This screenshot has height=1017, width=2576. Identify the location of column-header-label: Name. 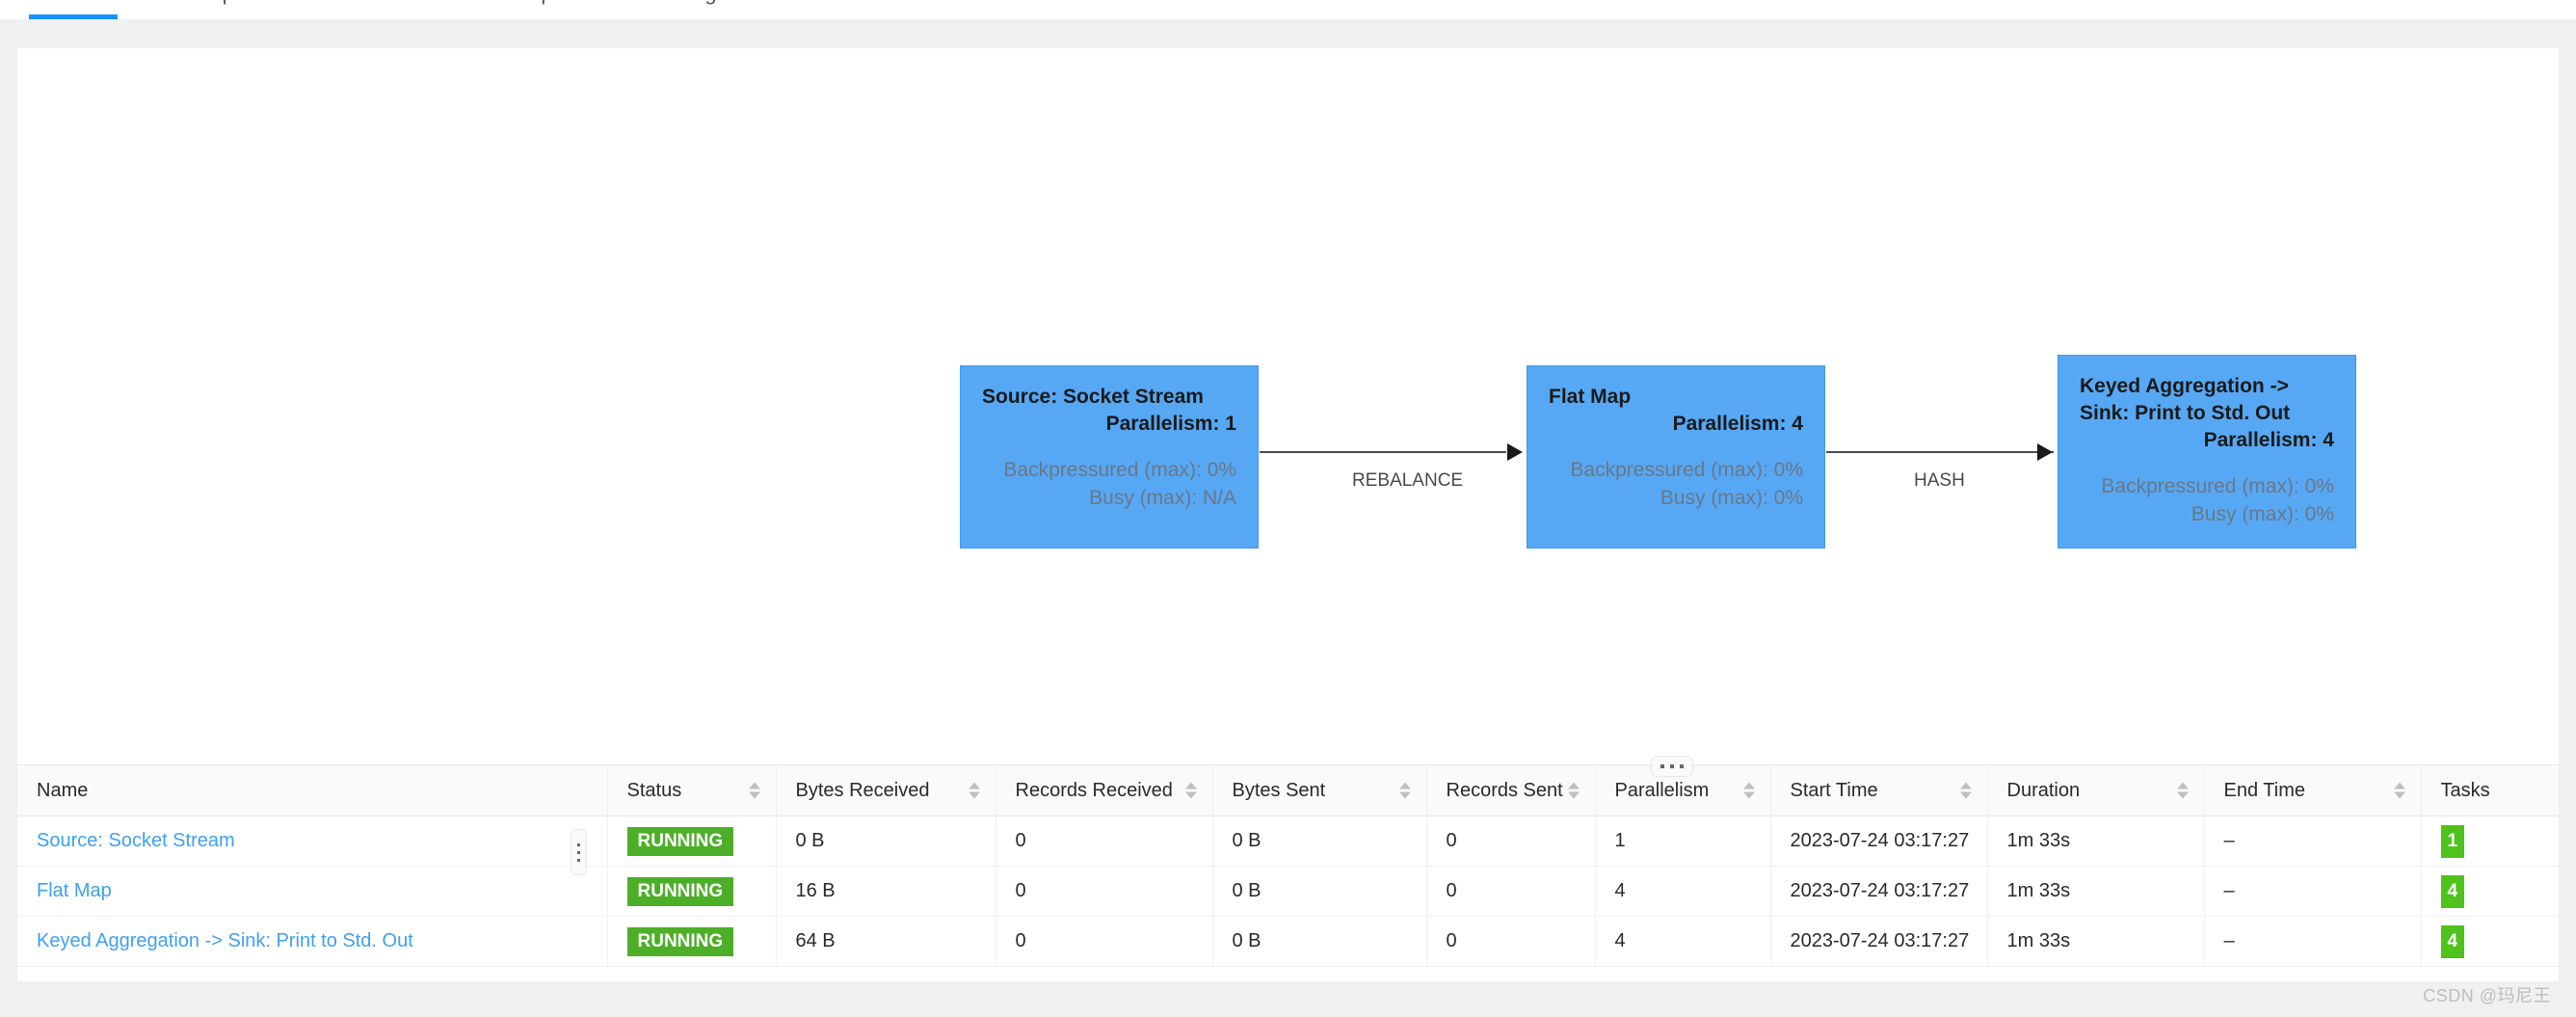
(63, 790).